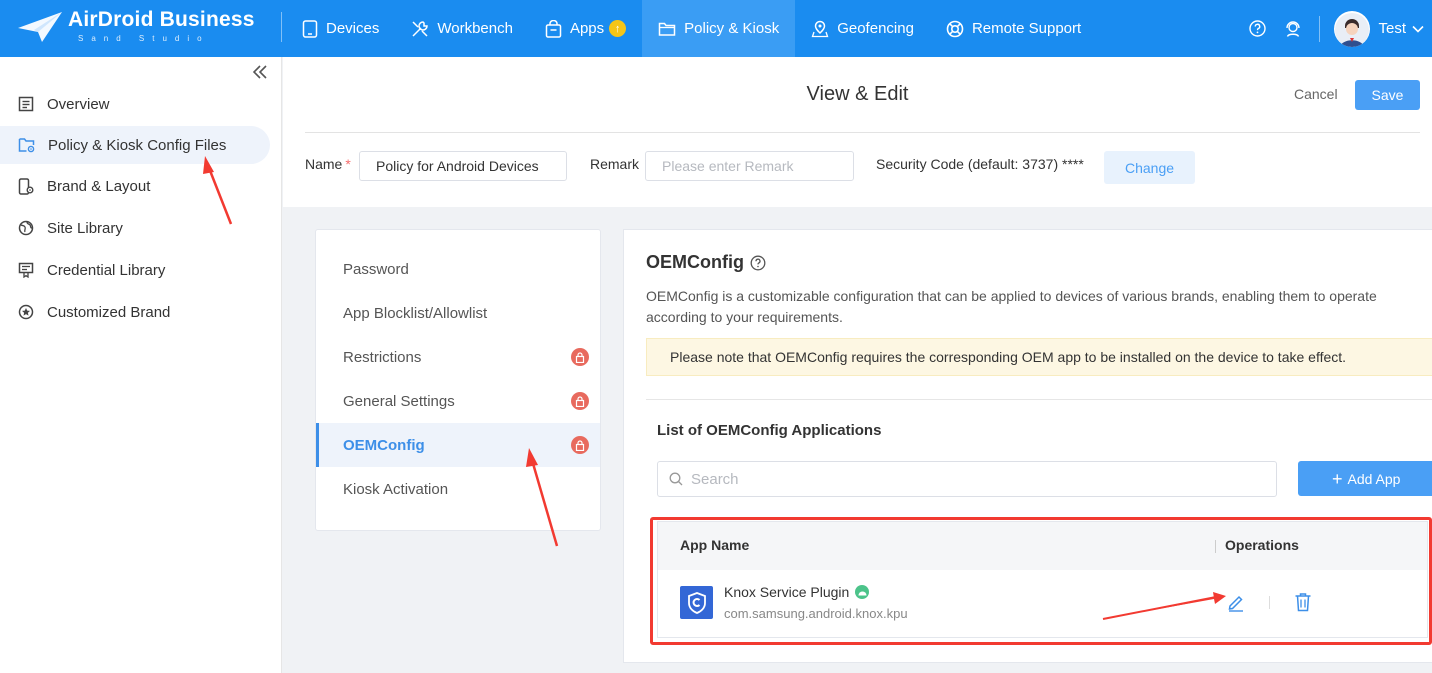 Image resolution: width=1432 pixels, height=673 pixels. I want to click on android-icon, so click(862, 592).